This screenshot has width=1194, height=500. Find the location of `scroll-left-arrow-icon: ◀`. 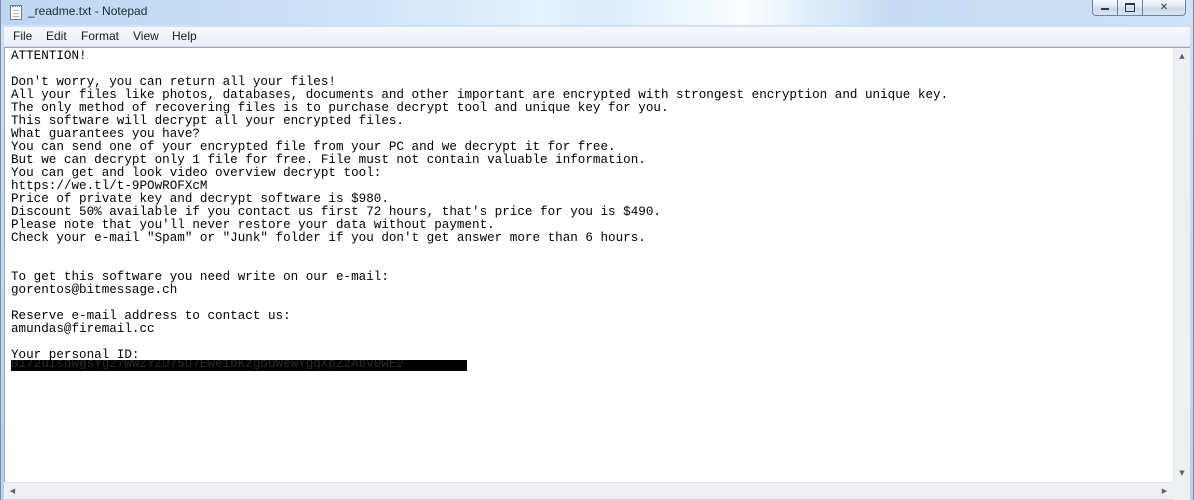

scroll-left-arrow-icon: ◀ is located at coordinates (12, 491).